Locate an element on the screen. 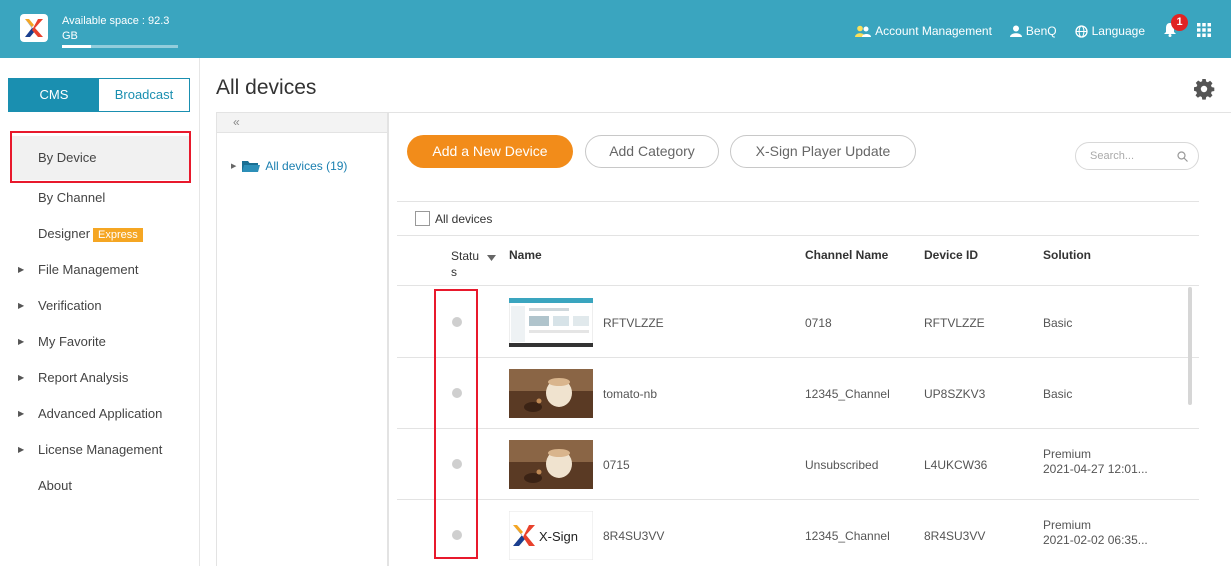 This screenshot has width=1231, height=566. select-all-row: All devices is located at coordinates (798, 218).